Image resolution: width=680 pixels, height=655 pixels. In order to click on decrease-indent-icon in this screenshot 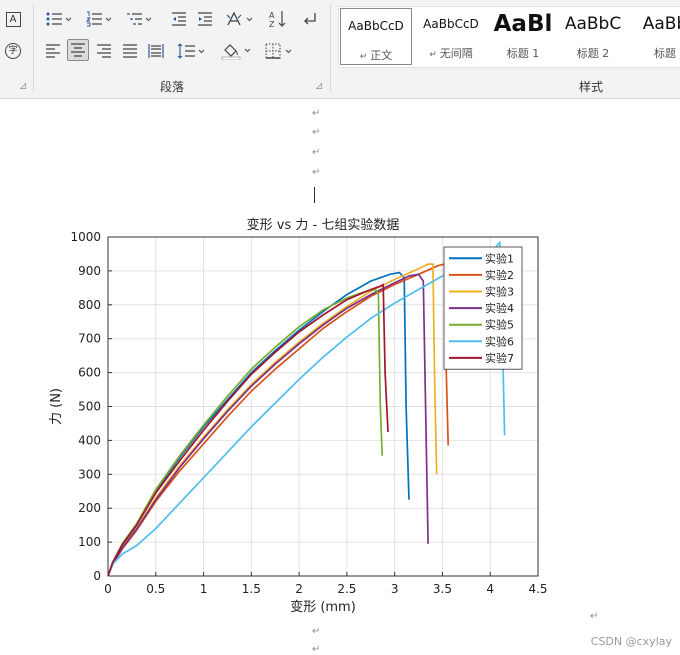, I will do `click(179, 19)`.